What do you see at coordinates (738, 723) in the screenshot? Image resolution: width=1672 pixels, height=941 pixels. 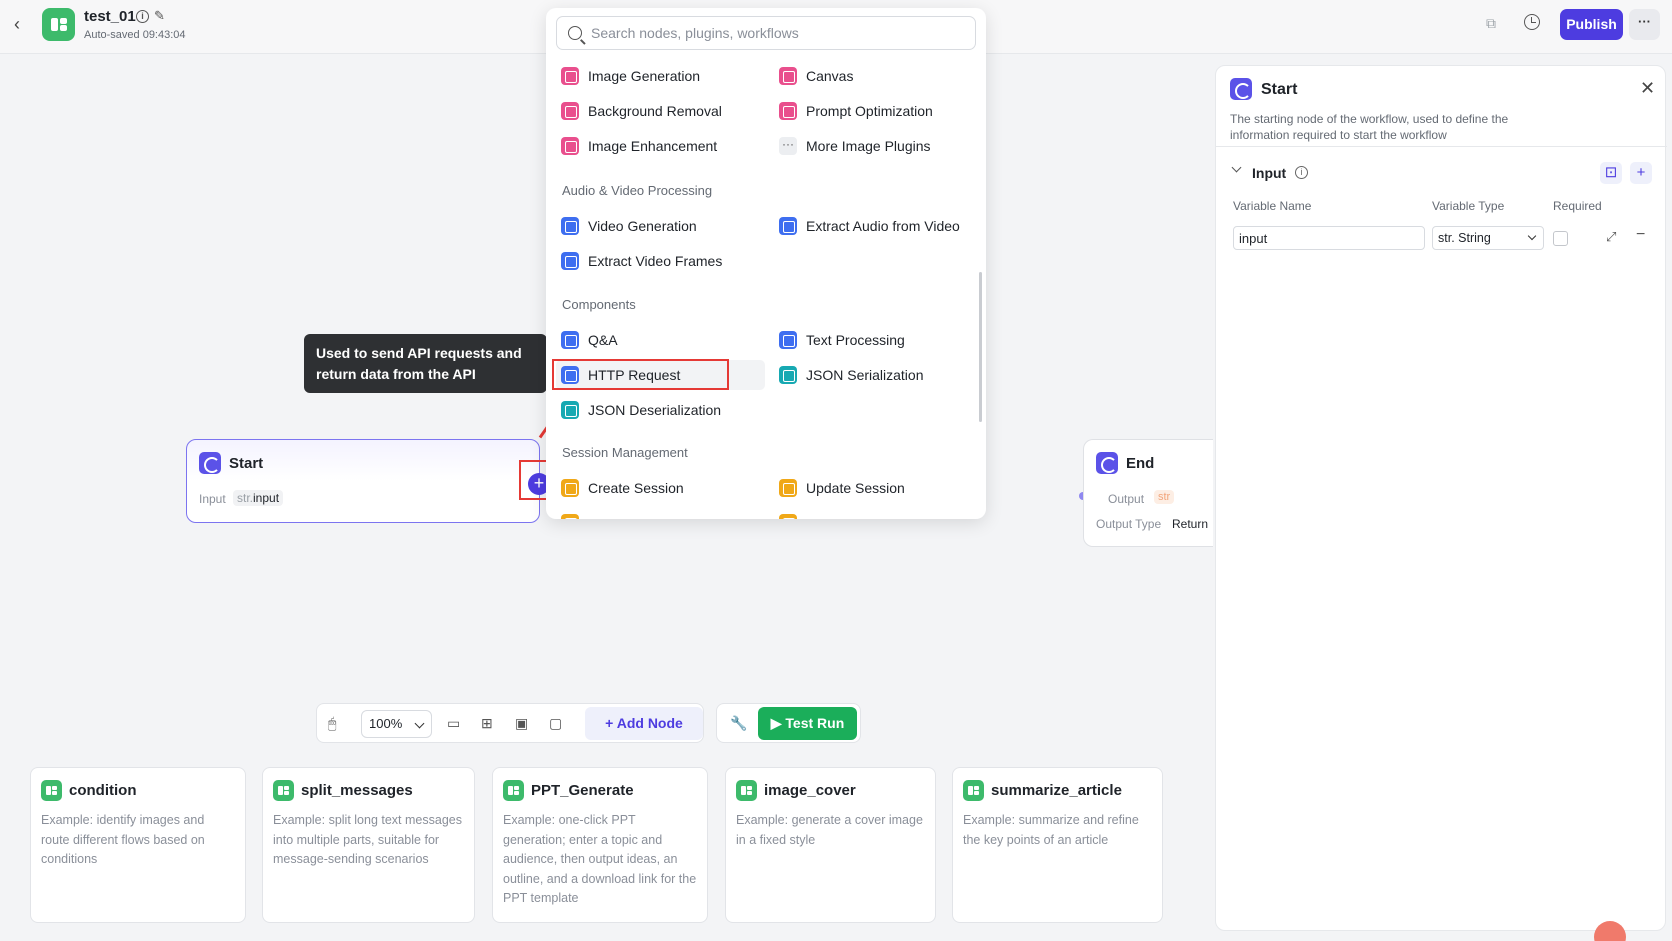 I see `wrench-icon: 🔧` at bounding box center [738, 723].